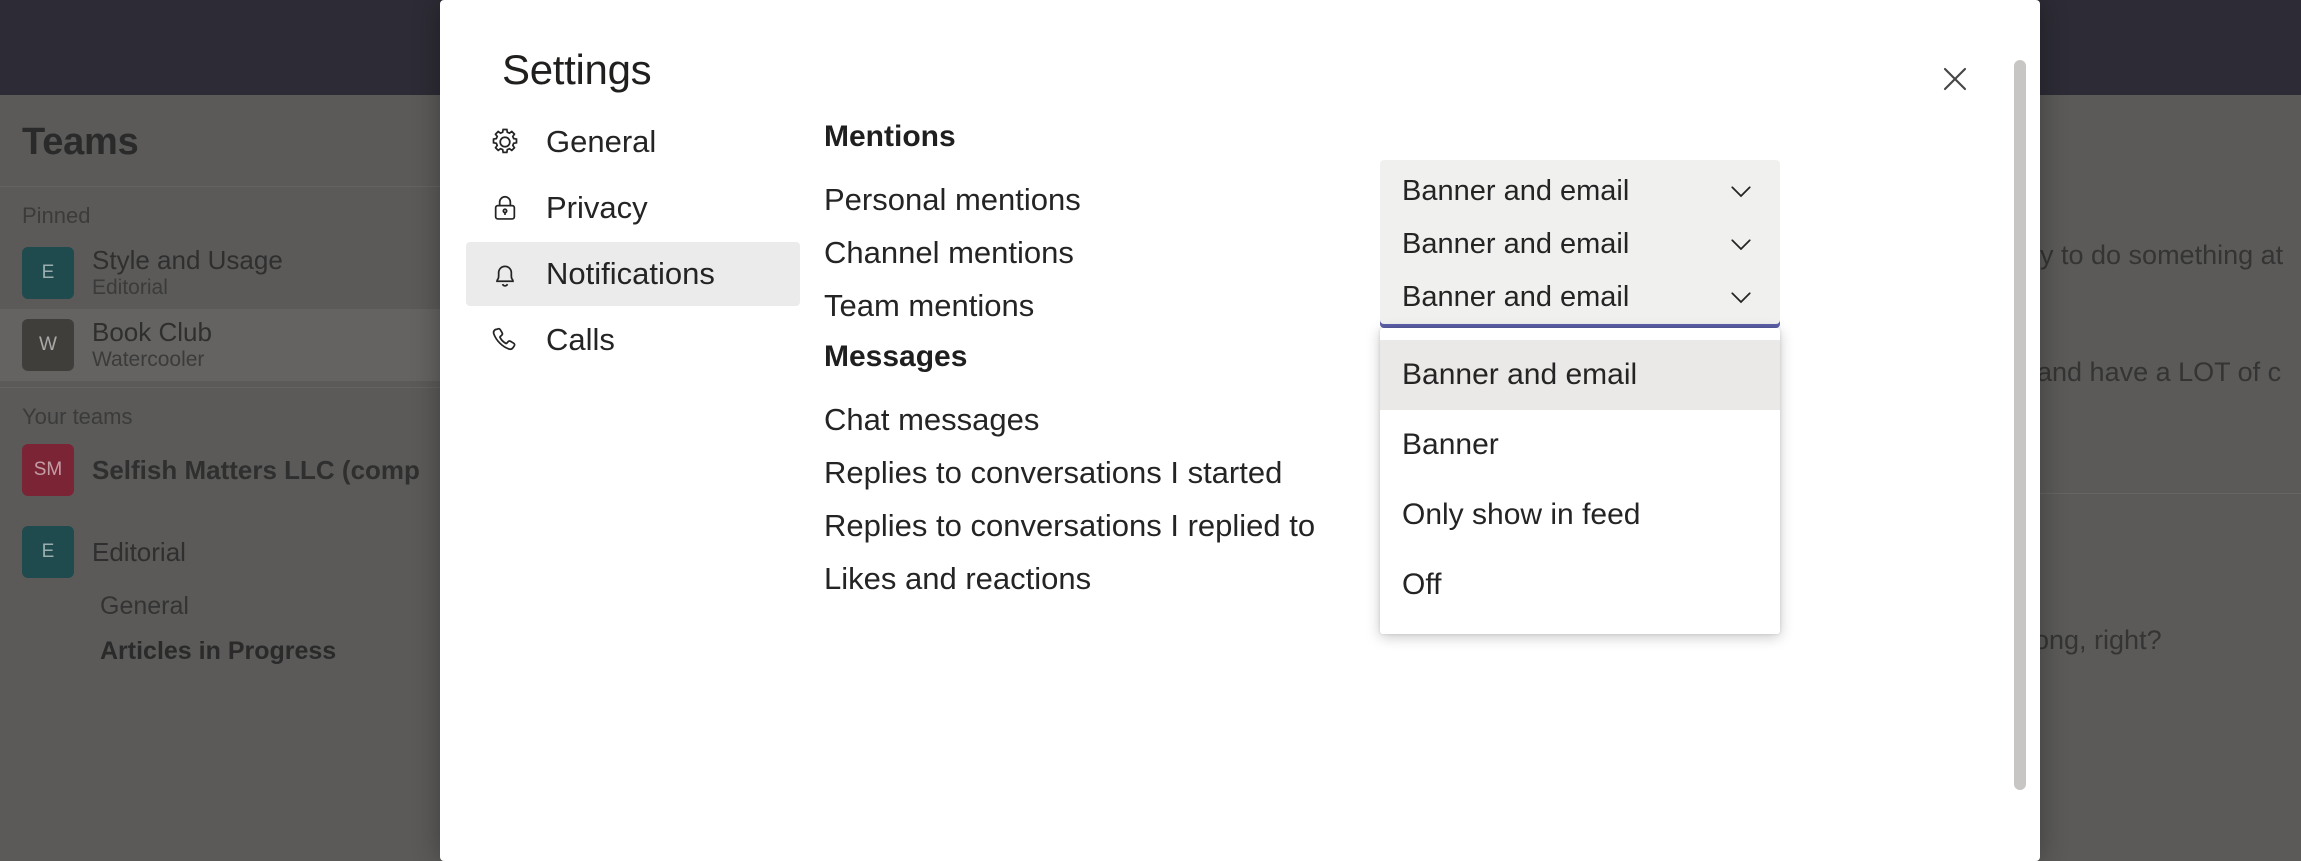 The height and width of the screenshot is (861, 2301). Describe the element at coordinates (896, 356) in the screenshot. I see `section-heading-messages: Messages` at that location.